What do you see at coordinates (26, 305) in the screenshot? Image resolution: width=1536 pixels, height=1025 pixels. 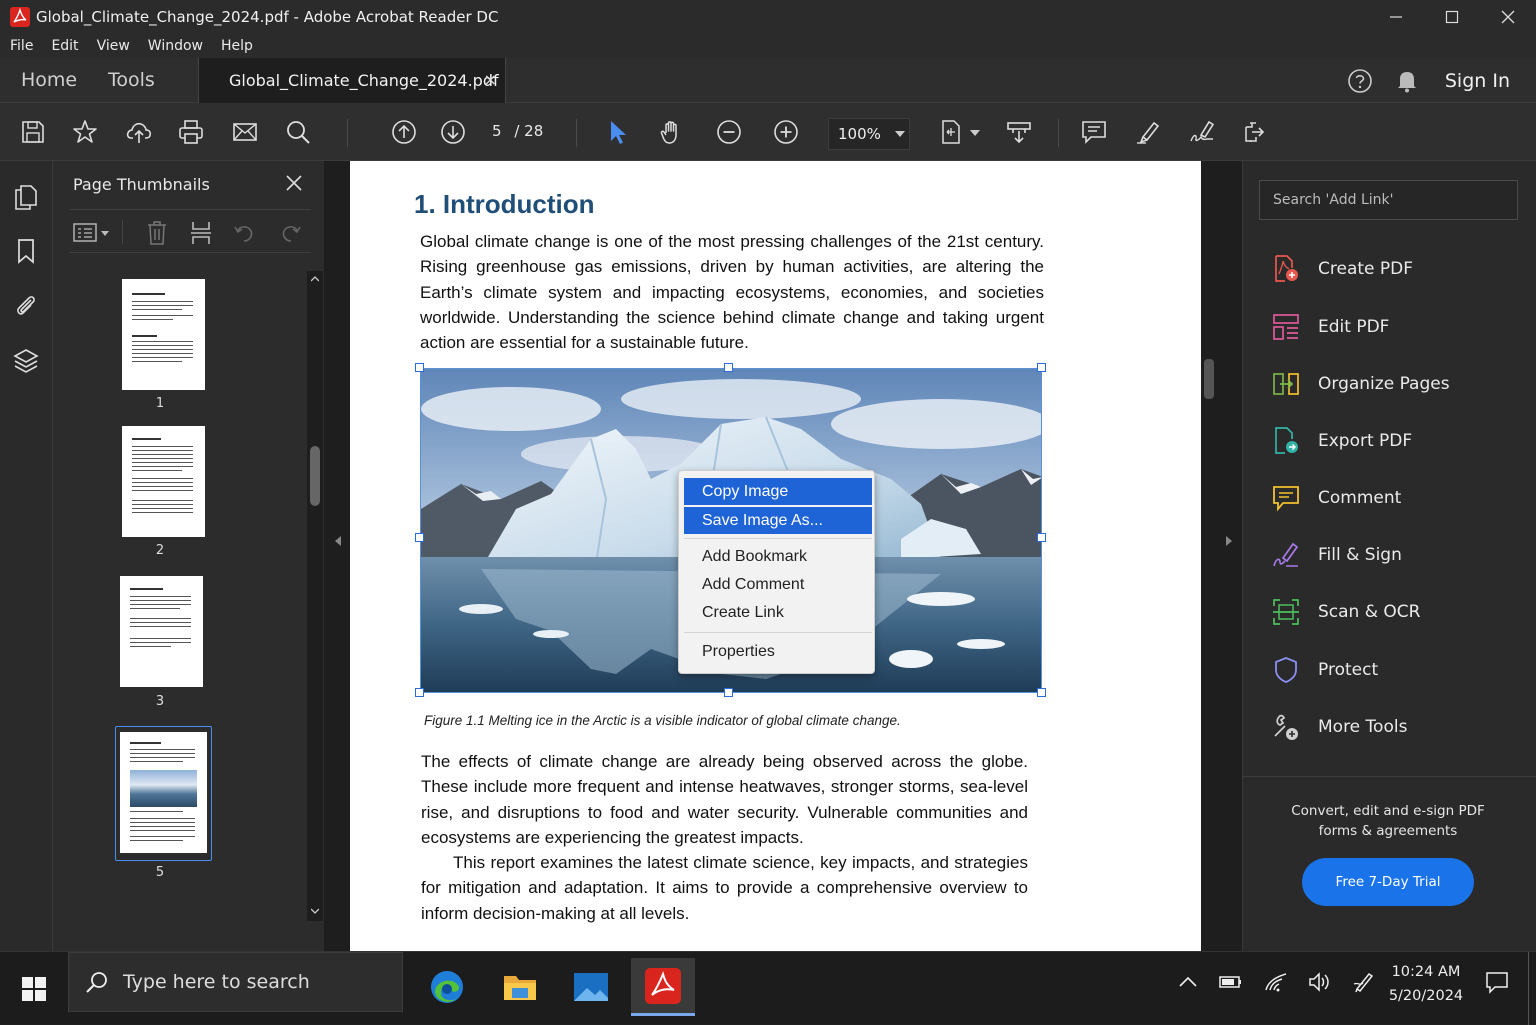 I see `attachment-icon` at bounding box center [26, 305].